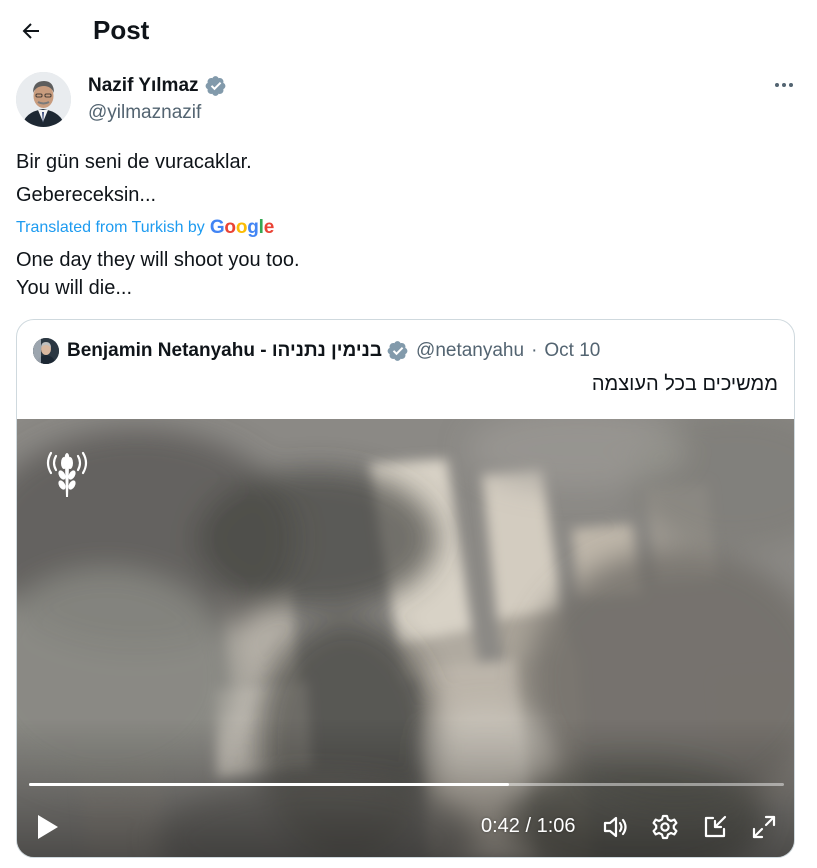 The width and height of the screenshot is (817, 868). Describe the element at coordinates (470, 351) in the screenshot. I see `quoted-author-handle: @netanyahu` at that location.